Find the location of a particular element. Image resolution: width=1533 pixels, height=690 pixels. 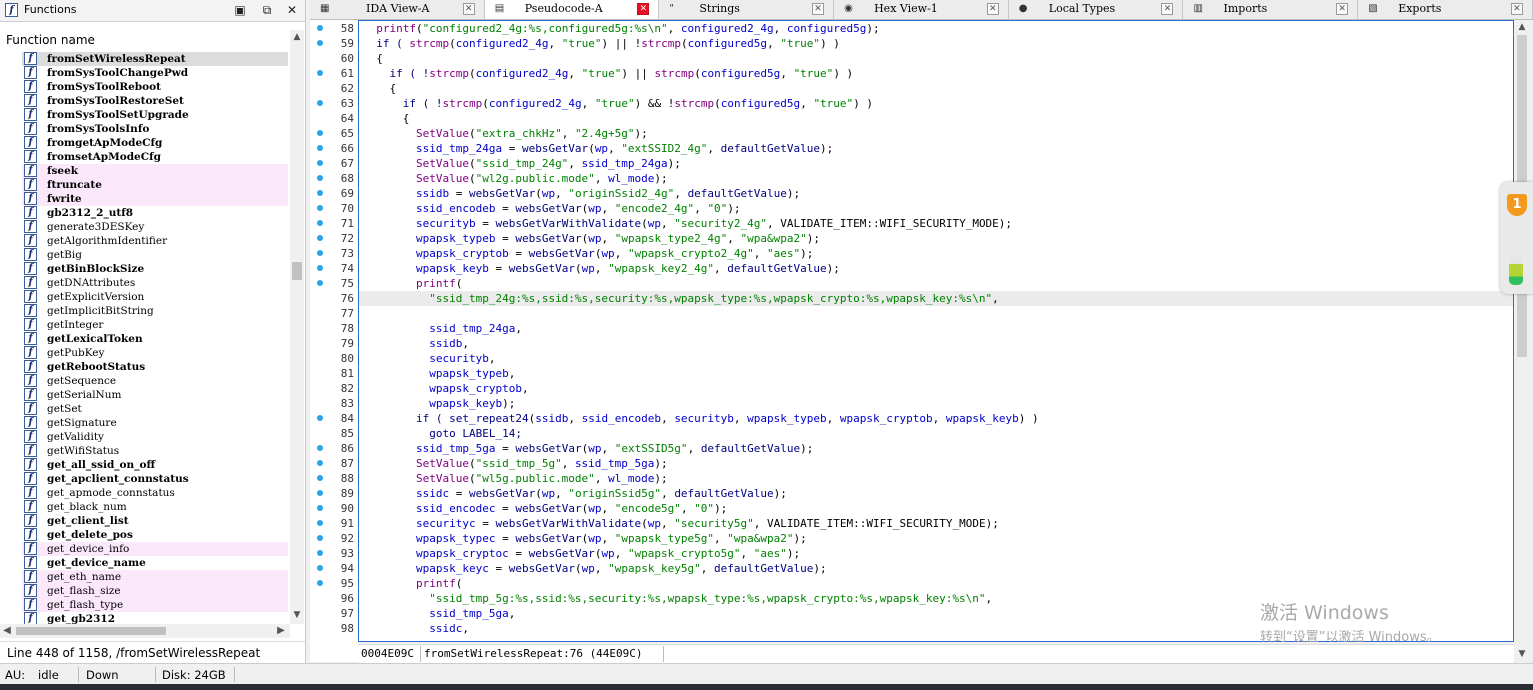

function-list-item: f getRebootStatus is located at coordinates (155, 367).